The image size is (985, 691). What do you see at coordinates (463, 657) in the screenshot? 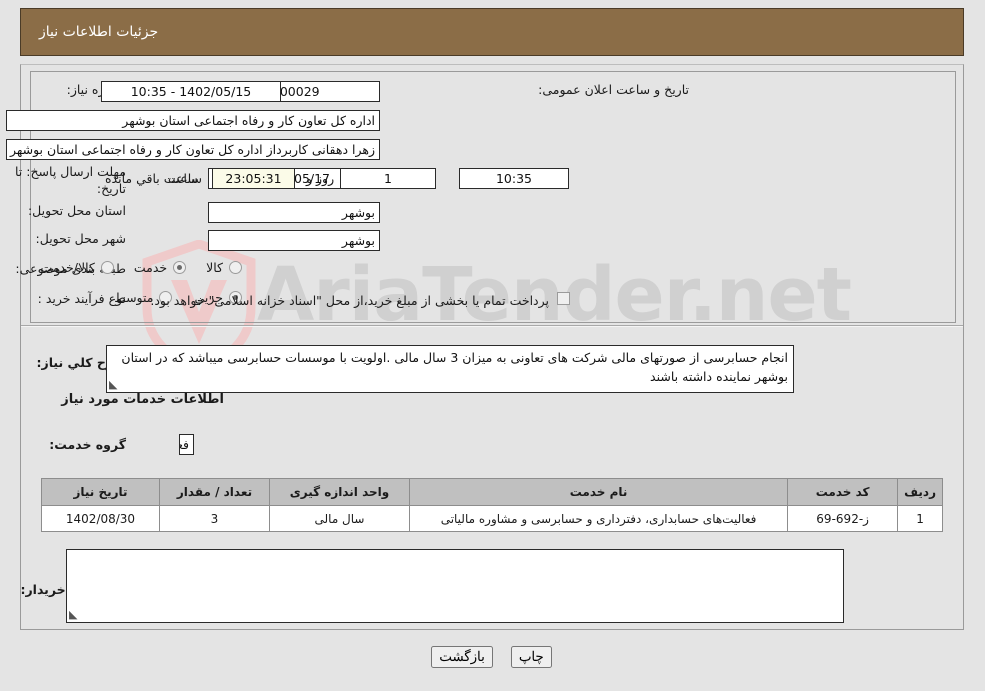
I see `back-button: بازگشت` at bounding box center [463, 657].